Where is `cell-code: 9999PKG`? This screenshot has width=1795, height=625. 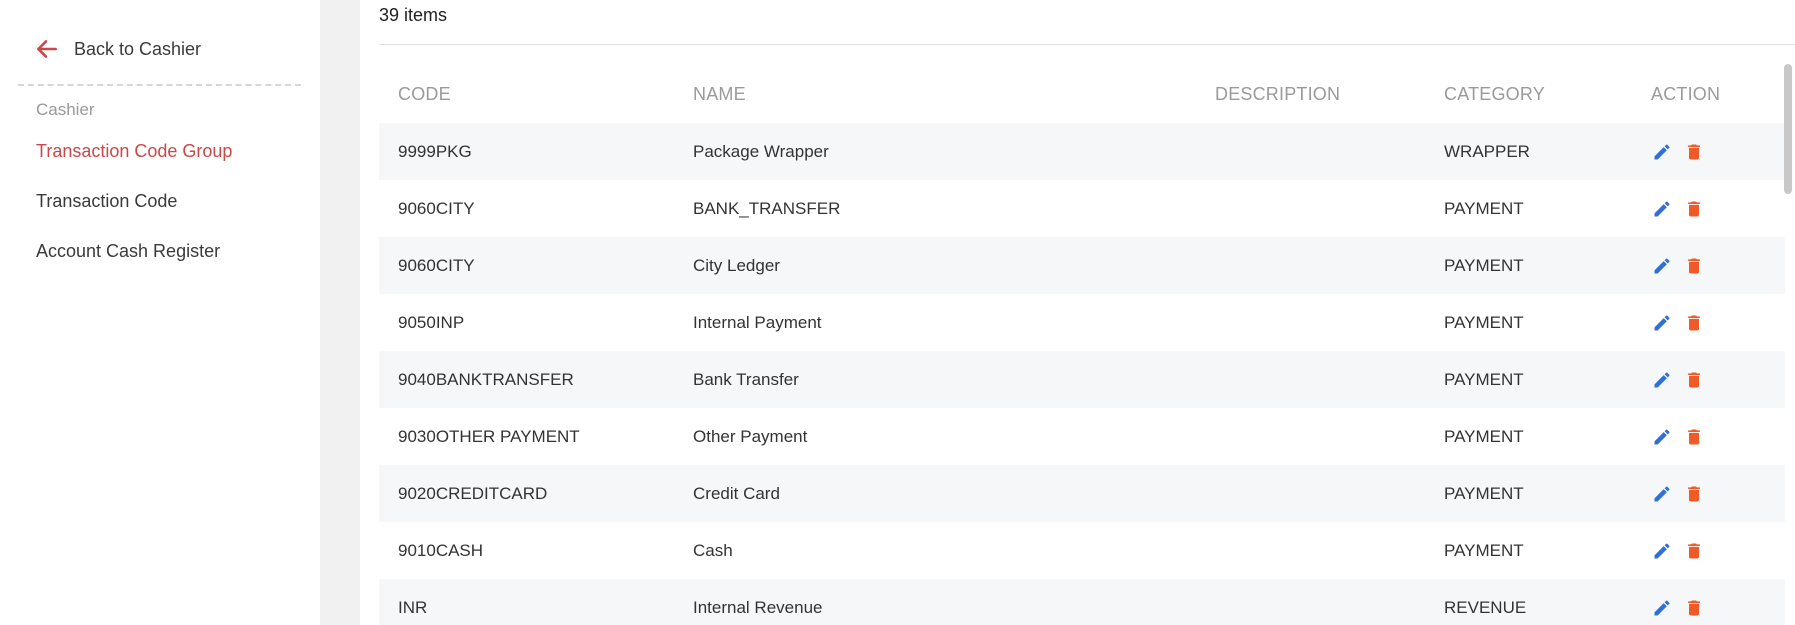 cell-code: 9999PKG is located at coordinates (435, 151).